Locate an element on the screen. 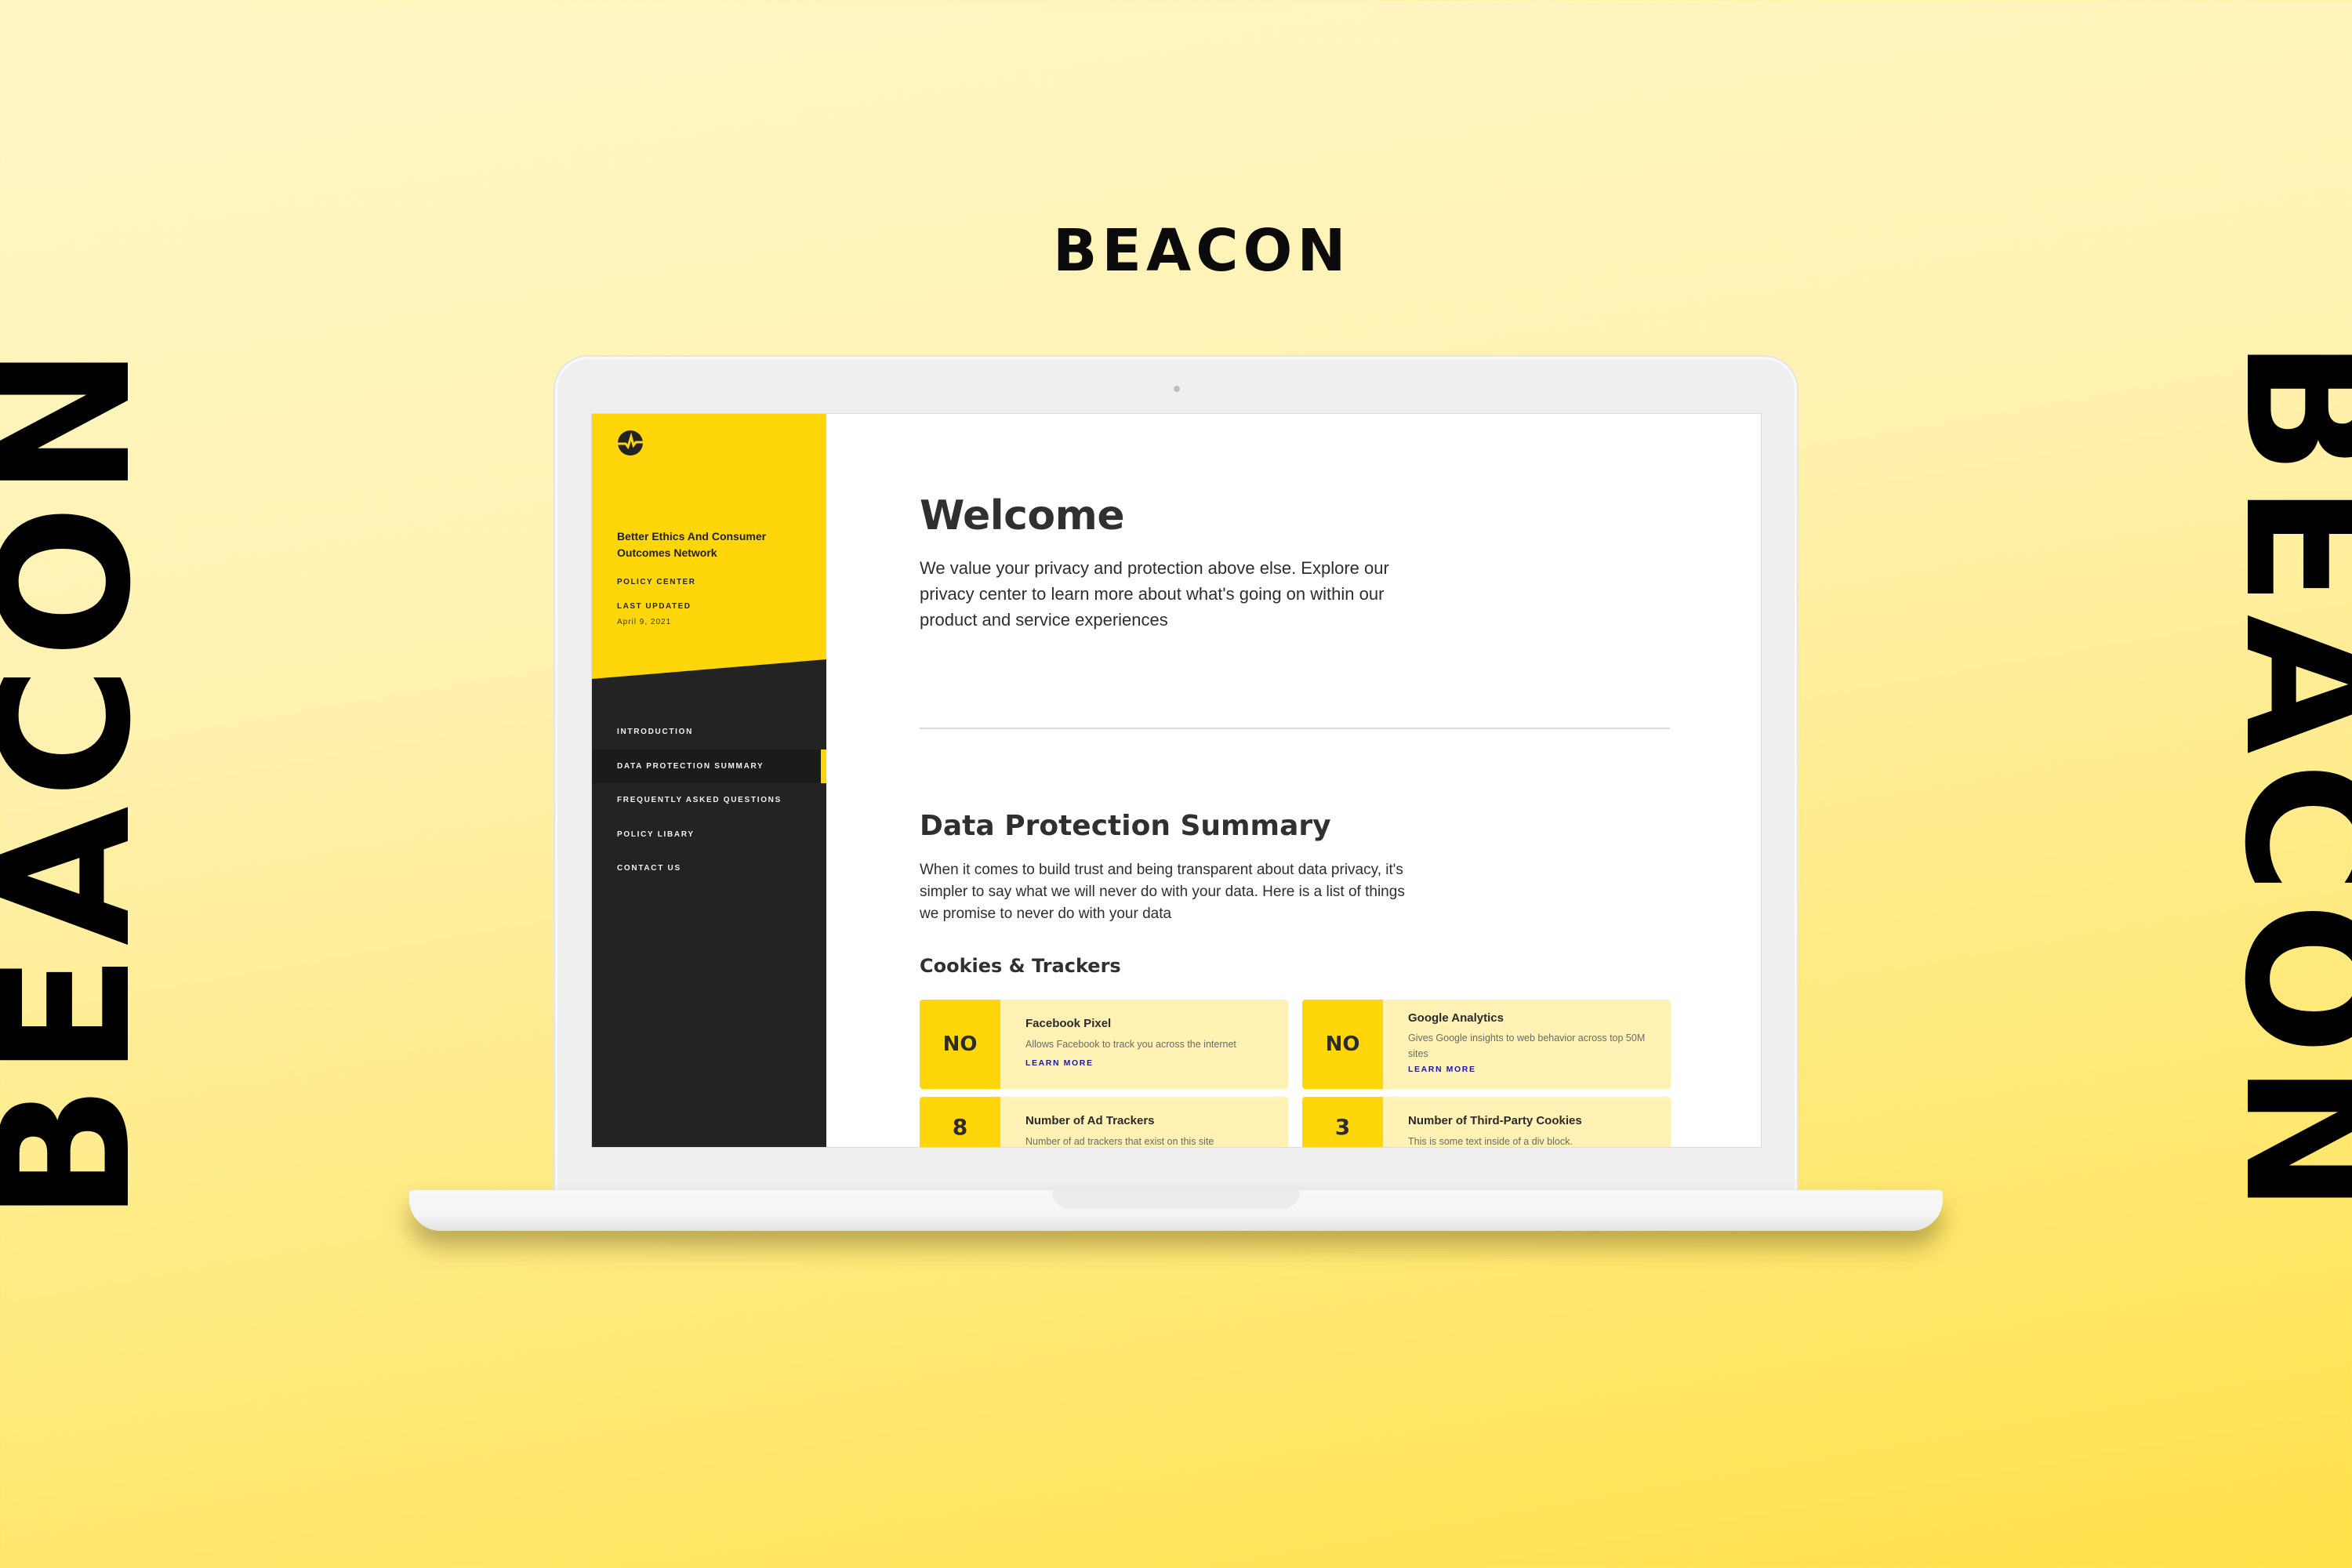  policy-center-label: POLICY CENTER is located at coordinates (656, 582).